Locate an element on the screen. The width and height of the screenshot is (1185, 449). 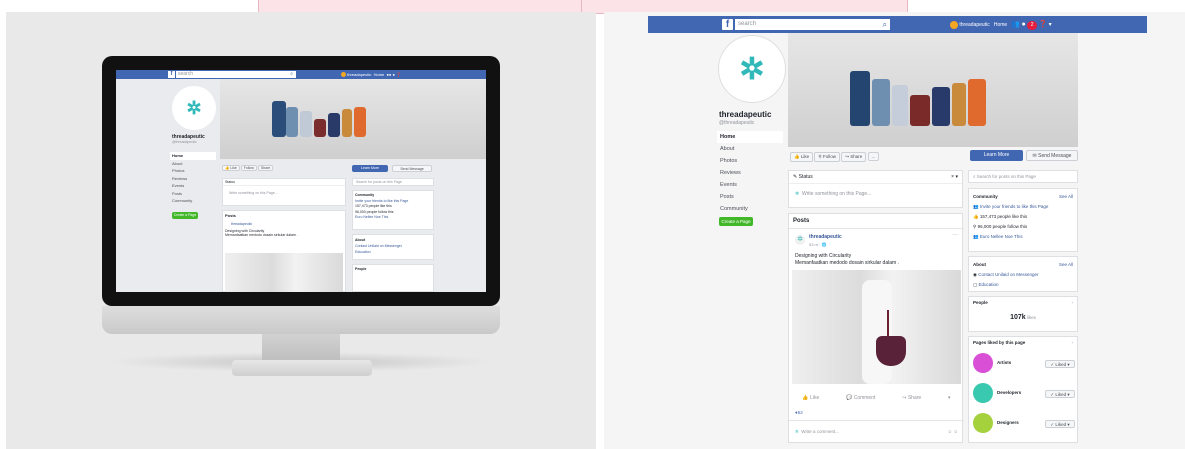
nav-item-reviews-mini: Reviews is located at coordinates (193, 179).